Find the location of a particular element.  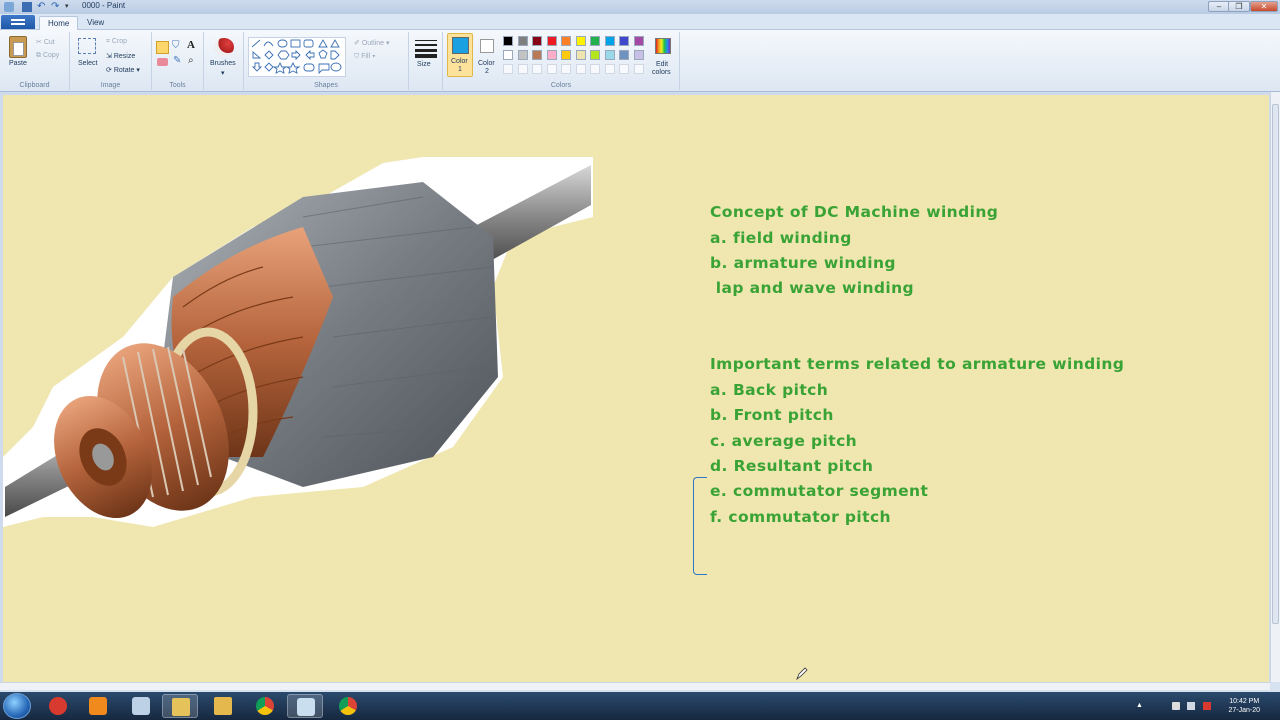

vertical-scrollbar is located at coordinates (1275, 387).